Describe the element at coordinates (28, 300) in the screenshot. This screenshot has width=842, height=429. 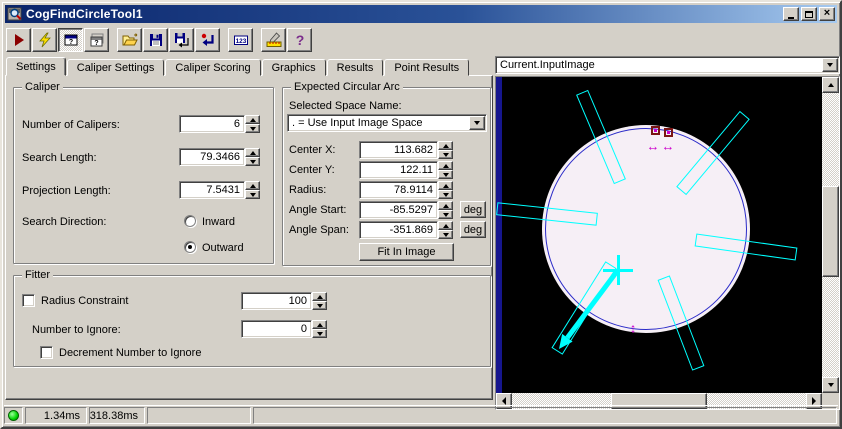
I see `radius-constraint-checkbox` at that location.